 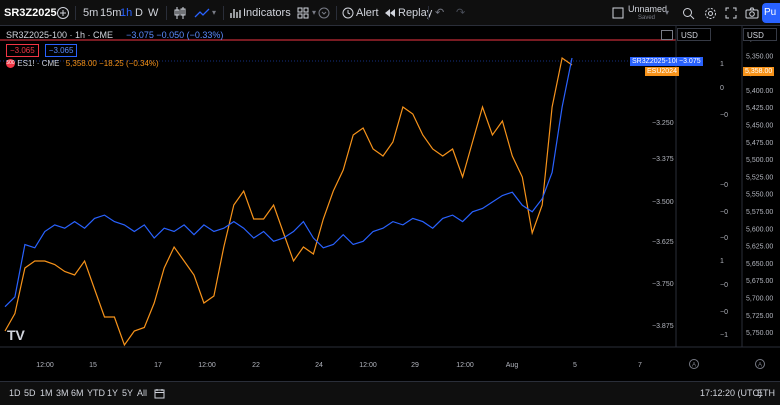 I want to click on price-tick-right: 5,575.00, so click(x=759, y=212).